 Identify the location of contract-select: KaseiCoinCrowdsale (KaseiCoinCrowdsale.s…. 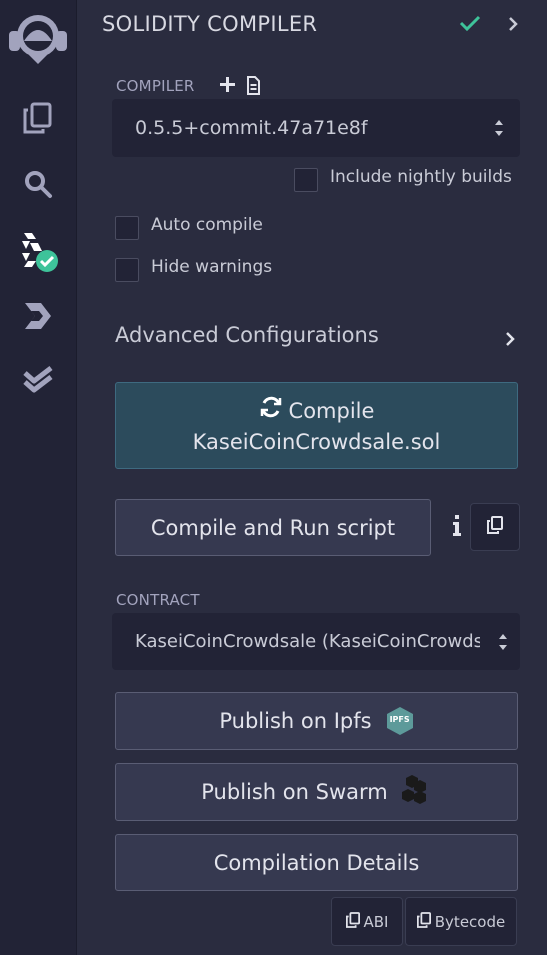
(316, 641).